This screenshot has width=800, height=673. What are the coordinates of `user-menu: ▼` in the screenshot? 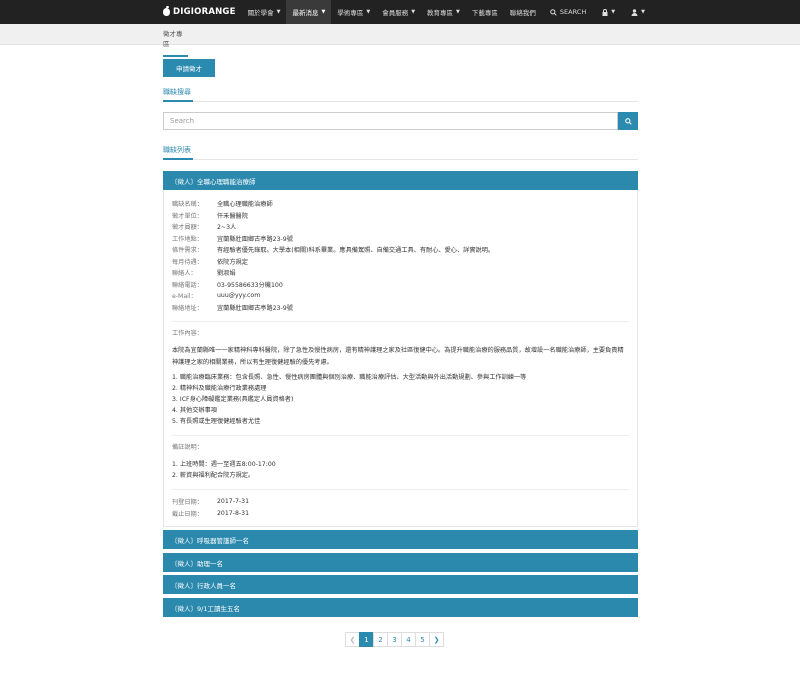 It's located at (638, 12).